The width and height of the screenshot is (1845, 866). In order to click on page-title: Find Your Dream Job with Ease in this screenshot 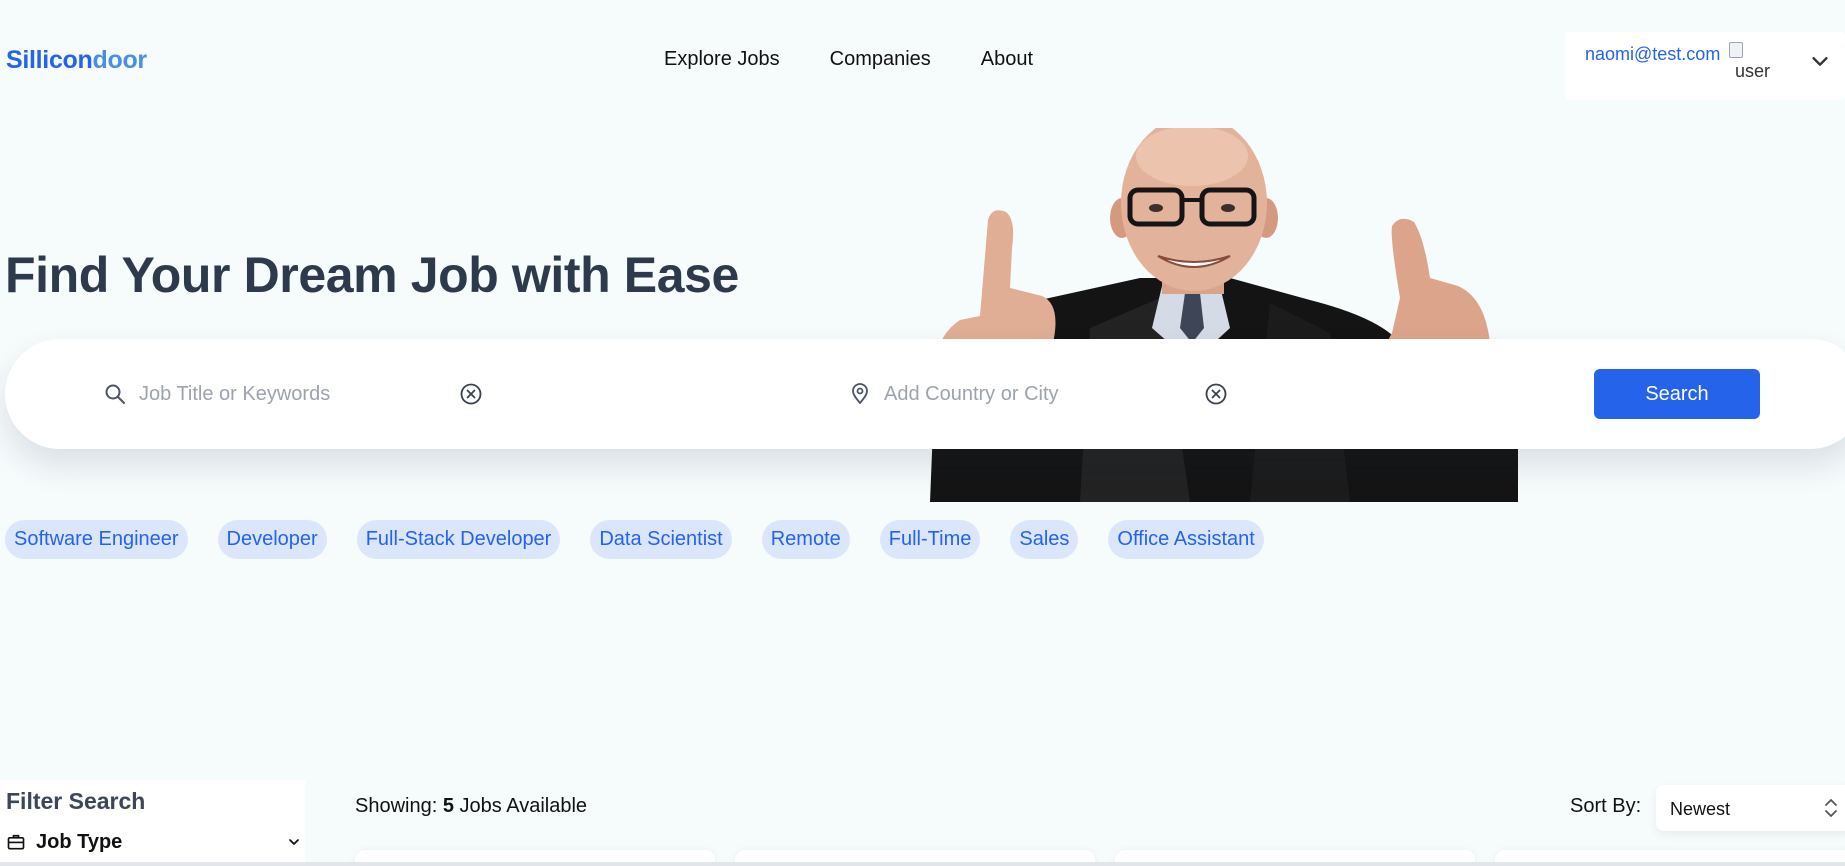, I will do `click(372, 275)`.